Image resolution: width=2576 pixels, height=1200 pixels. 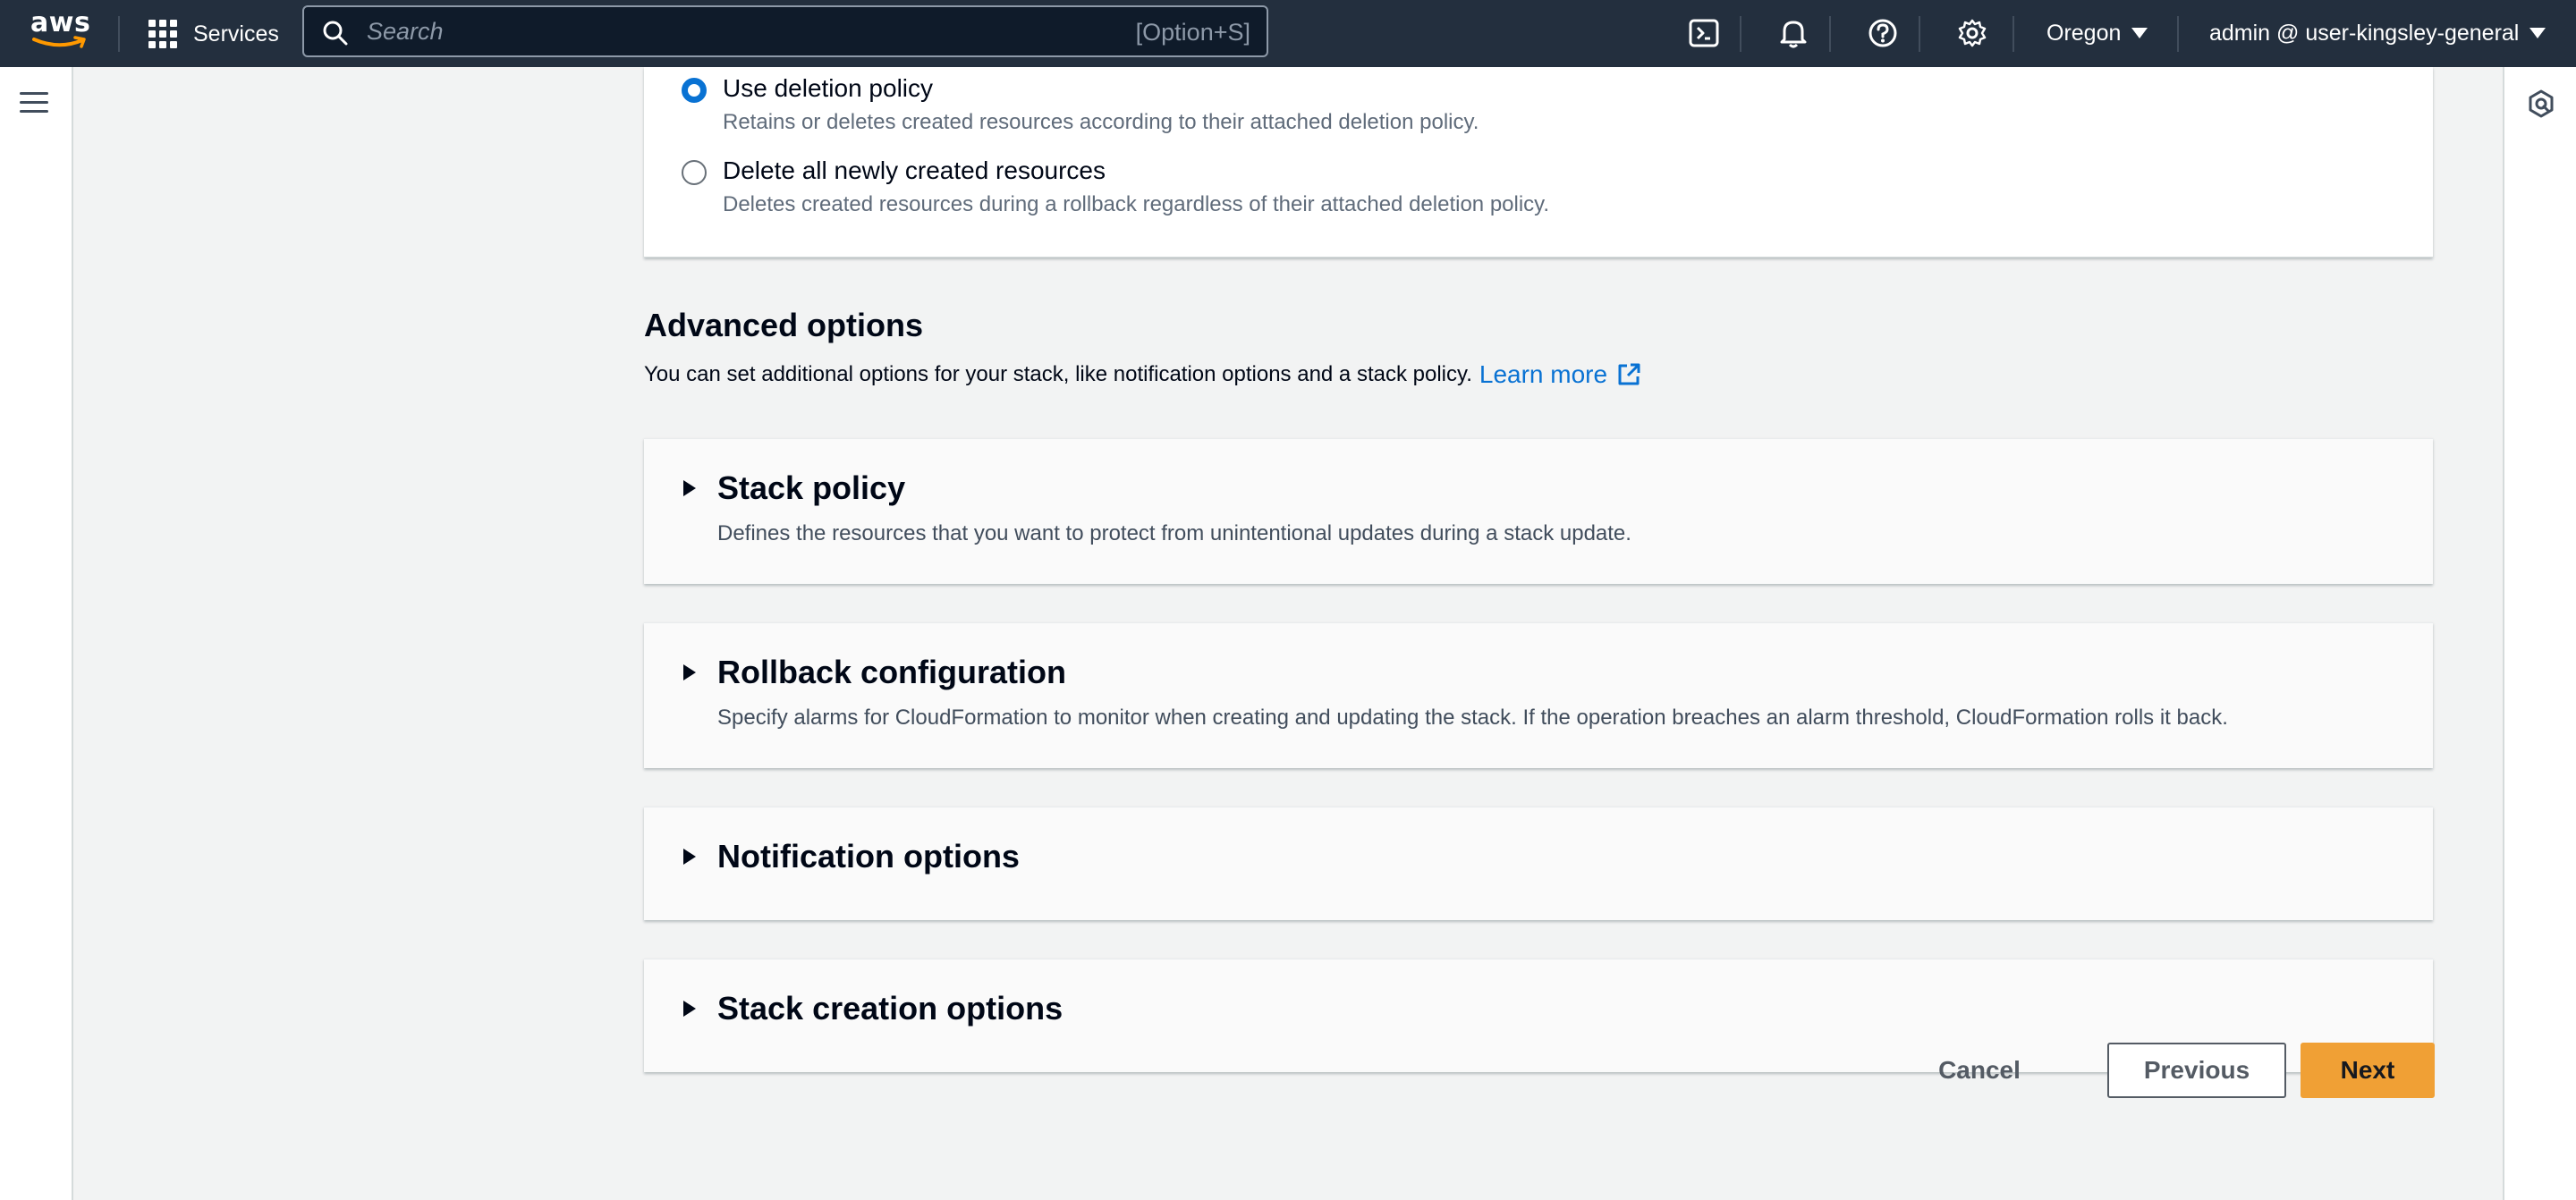 I want to click on search-shortcut-hint: [Option+S], so click(x=1192, y=33).